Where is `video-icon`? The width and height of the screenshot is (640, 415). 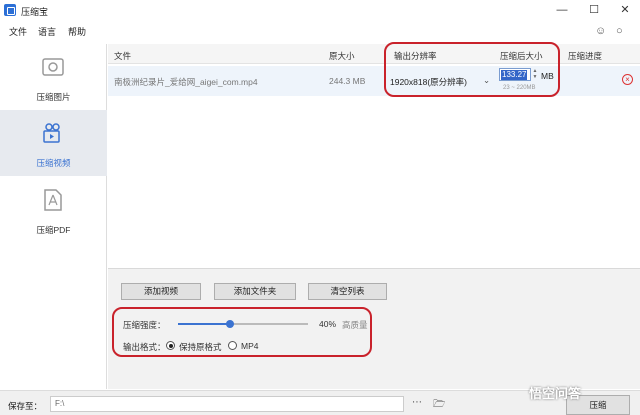
video-icon is located at coordinates (51, 133).